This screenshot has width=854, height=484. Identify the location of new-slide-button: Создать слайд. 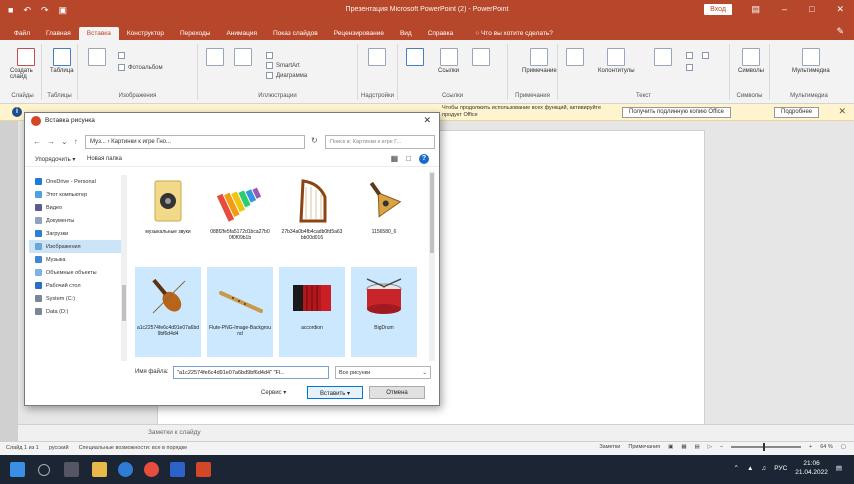
(25, 64).